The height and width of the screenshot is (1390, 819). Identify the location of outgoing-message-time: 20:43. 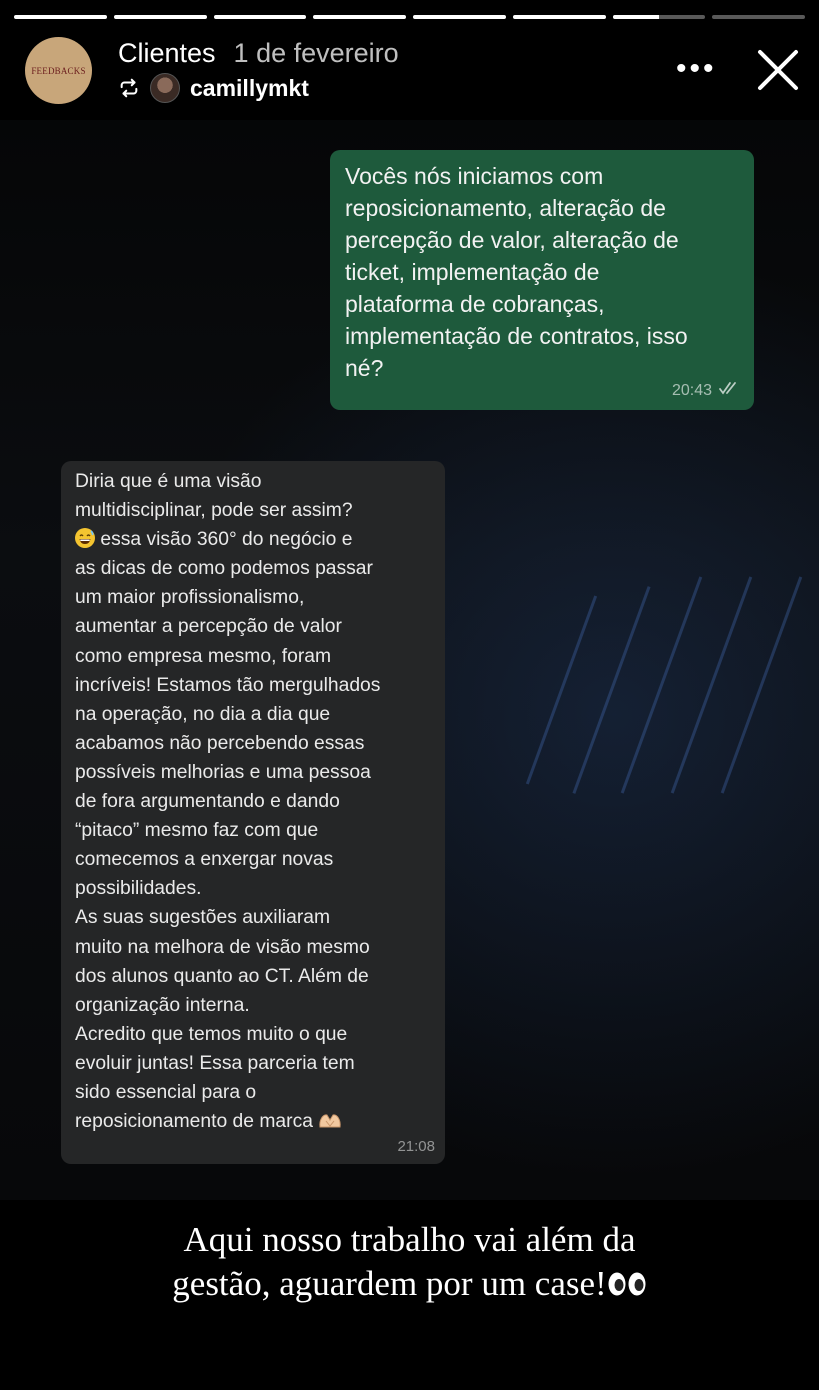
(691, 390).